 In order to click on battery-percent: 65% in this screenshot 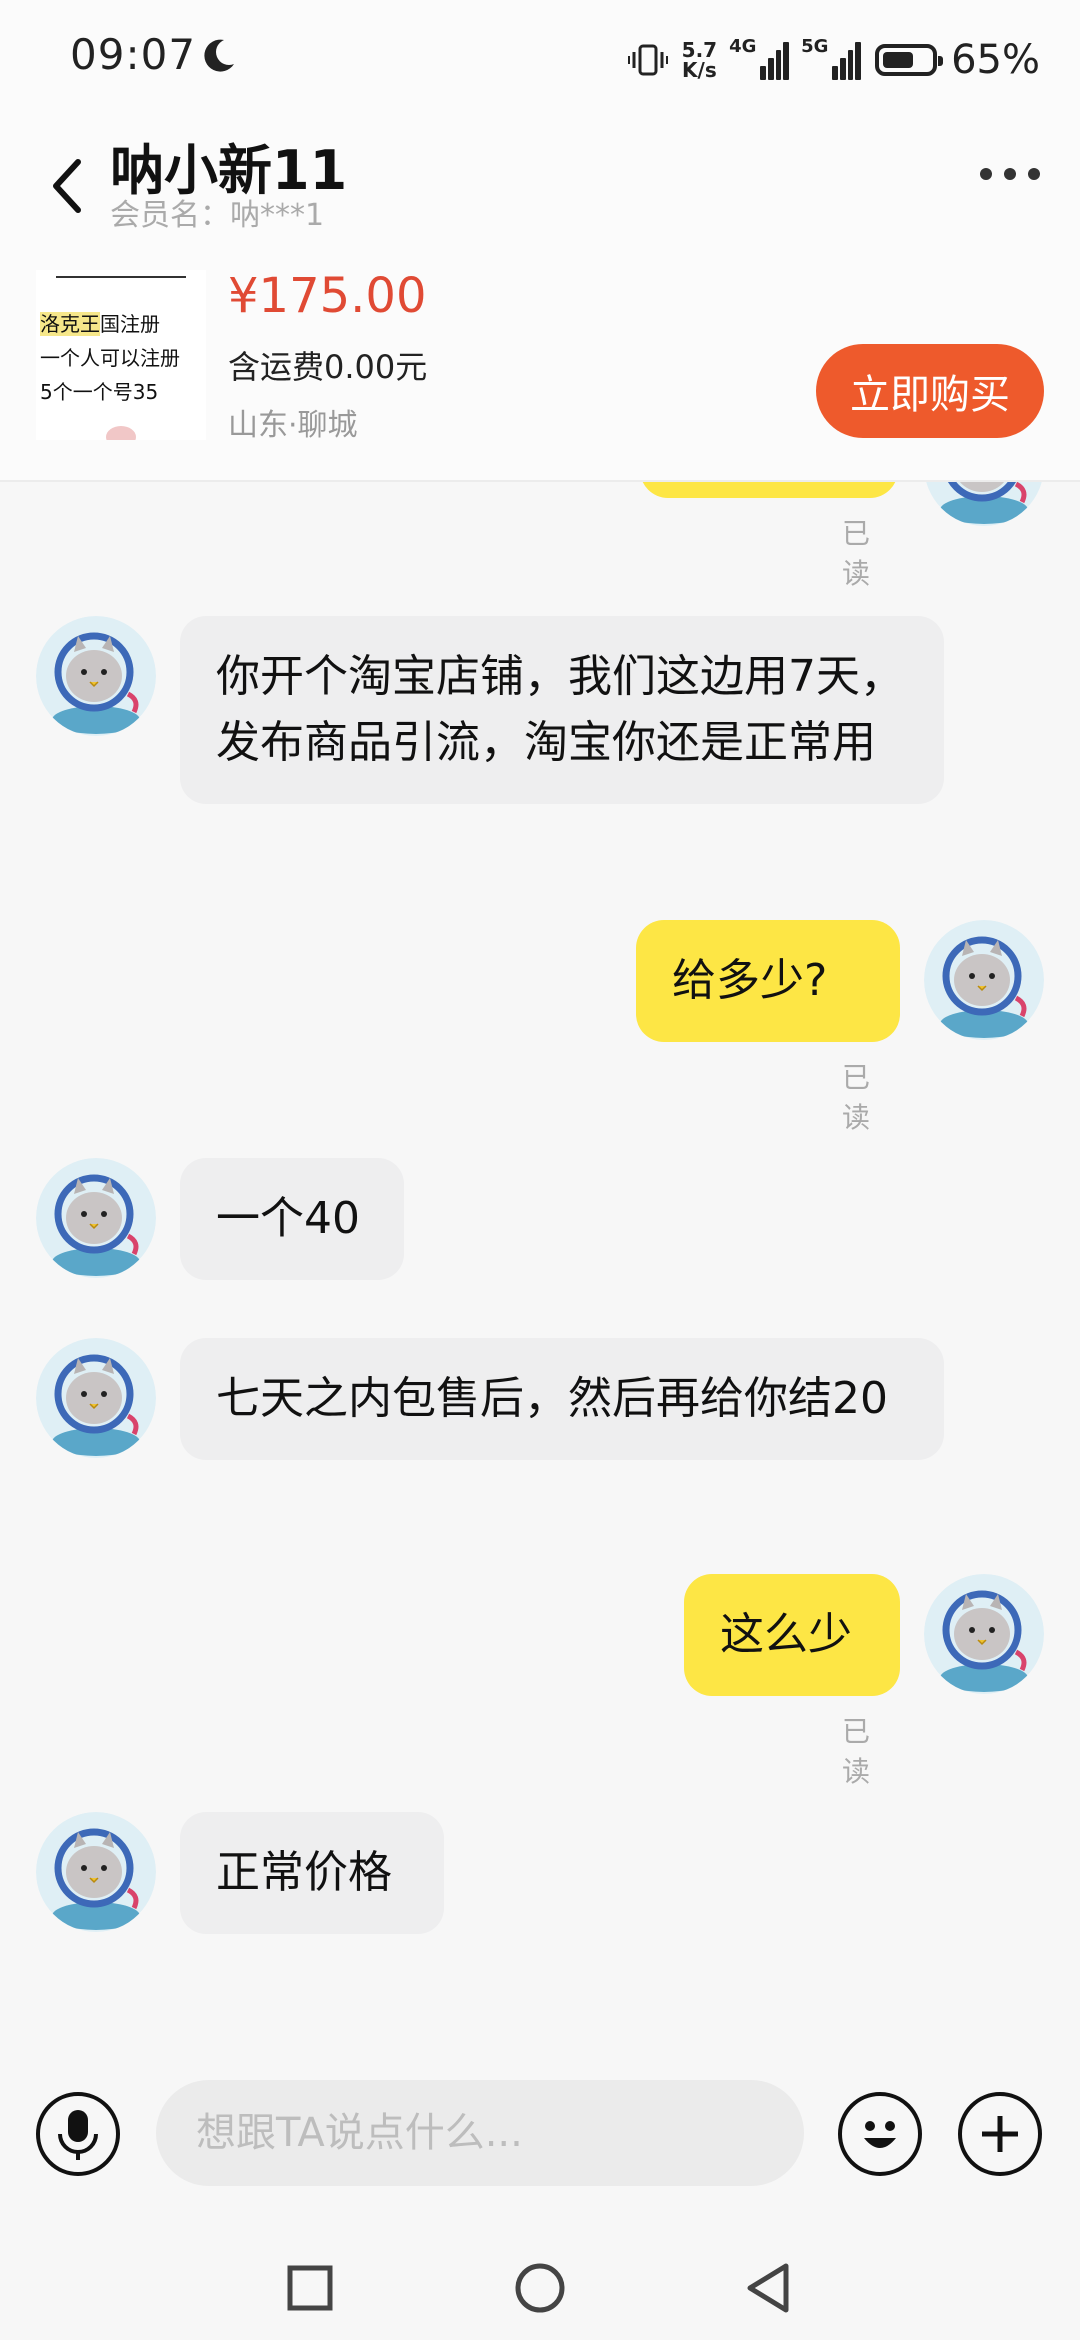, I will do `click(995, 60)`.